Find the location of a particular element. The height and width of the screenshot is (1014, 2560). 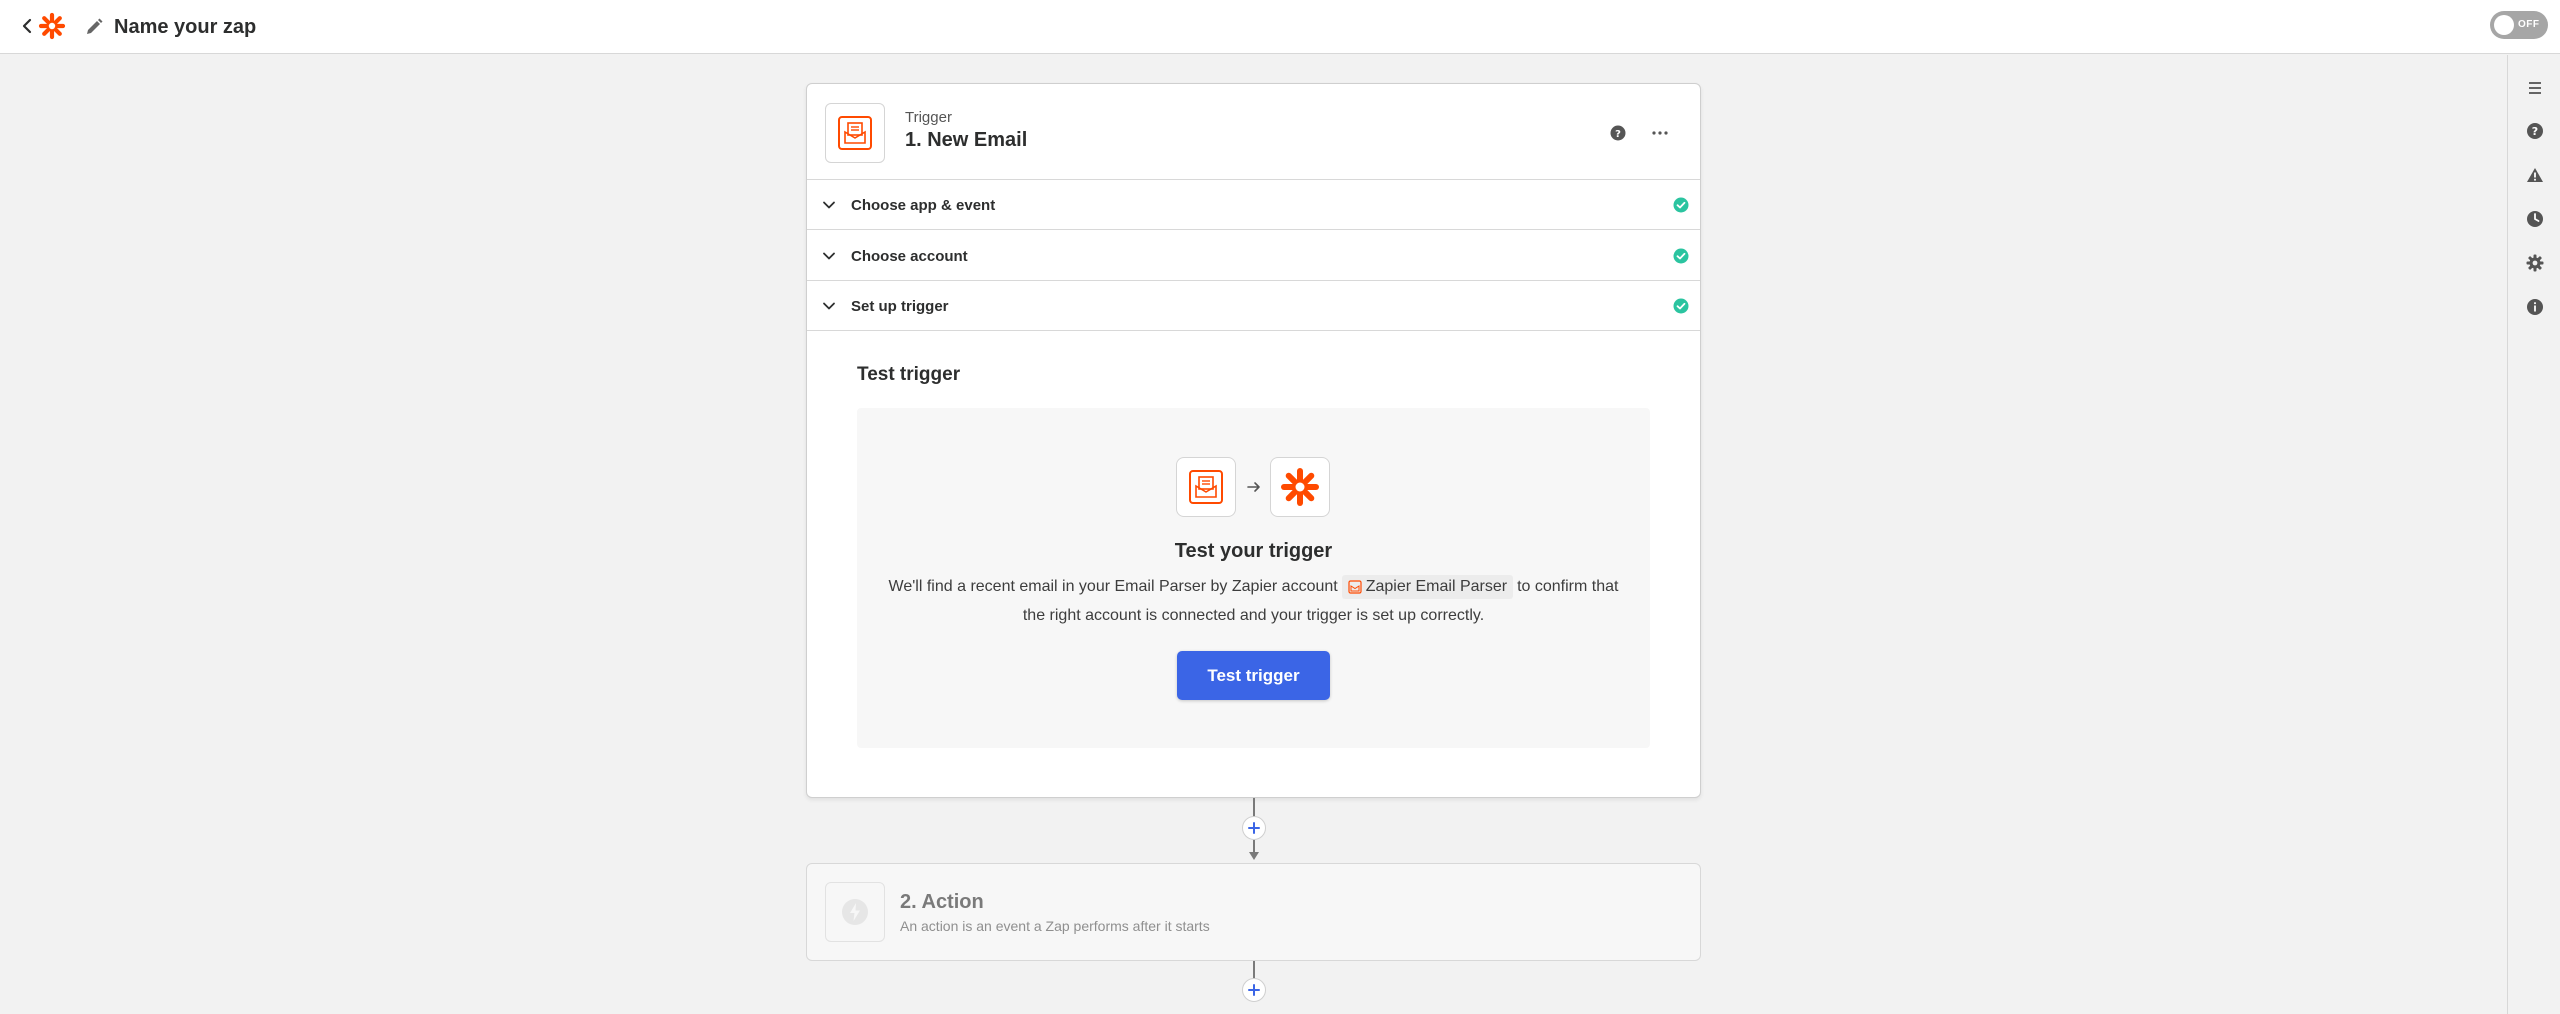

help-icon: ? is located at coordinates (2535, 131).